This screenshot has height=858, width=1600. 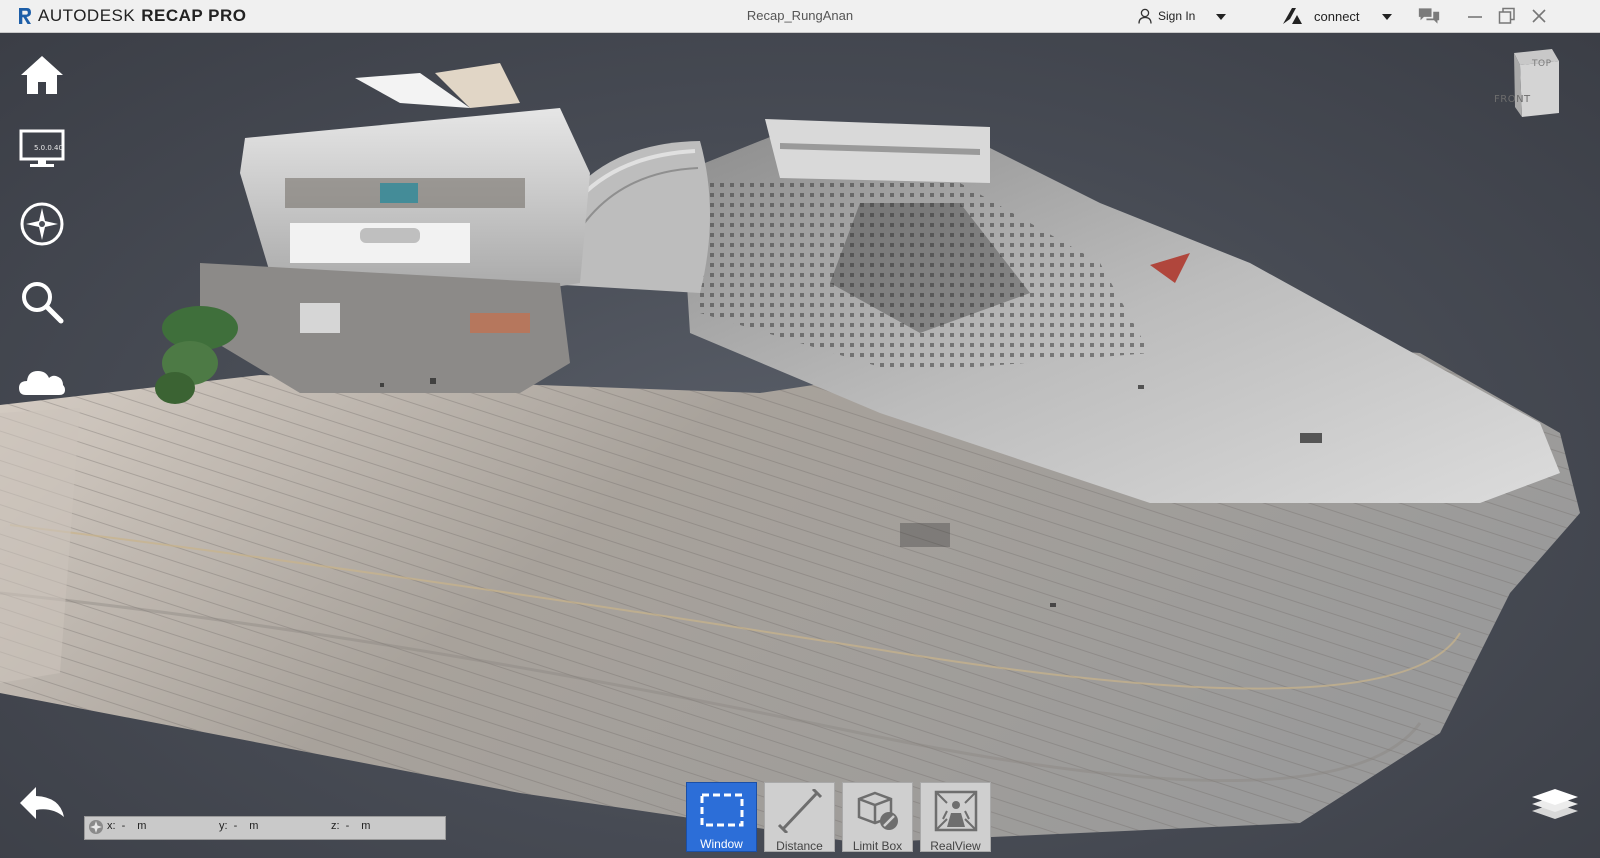 I want to click on coordinate-target-icon, so click(x=96, y=827).